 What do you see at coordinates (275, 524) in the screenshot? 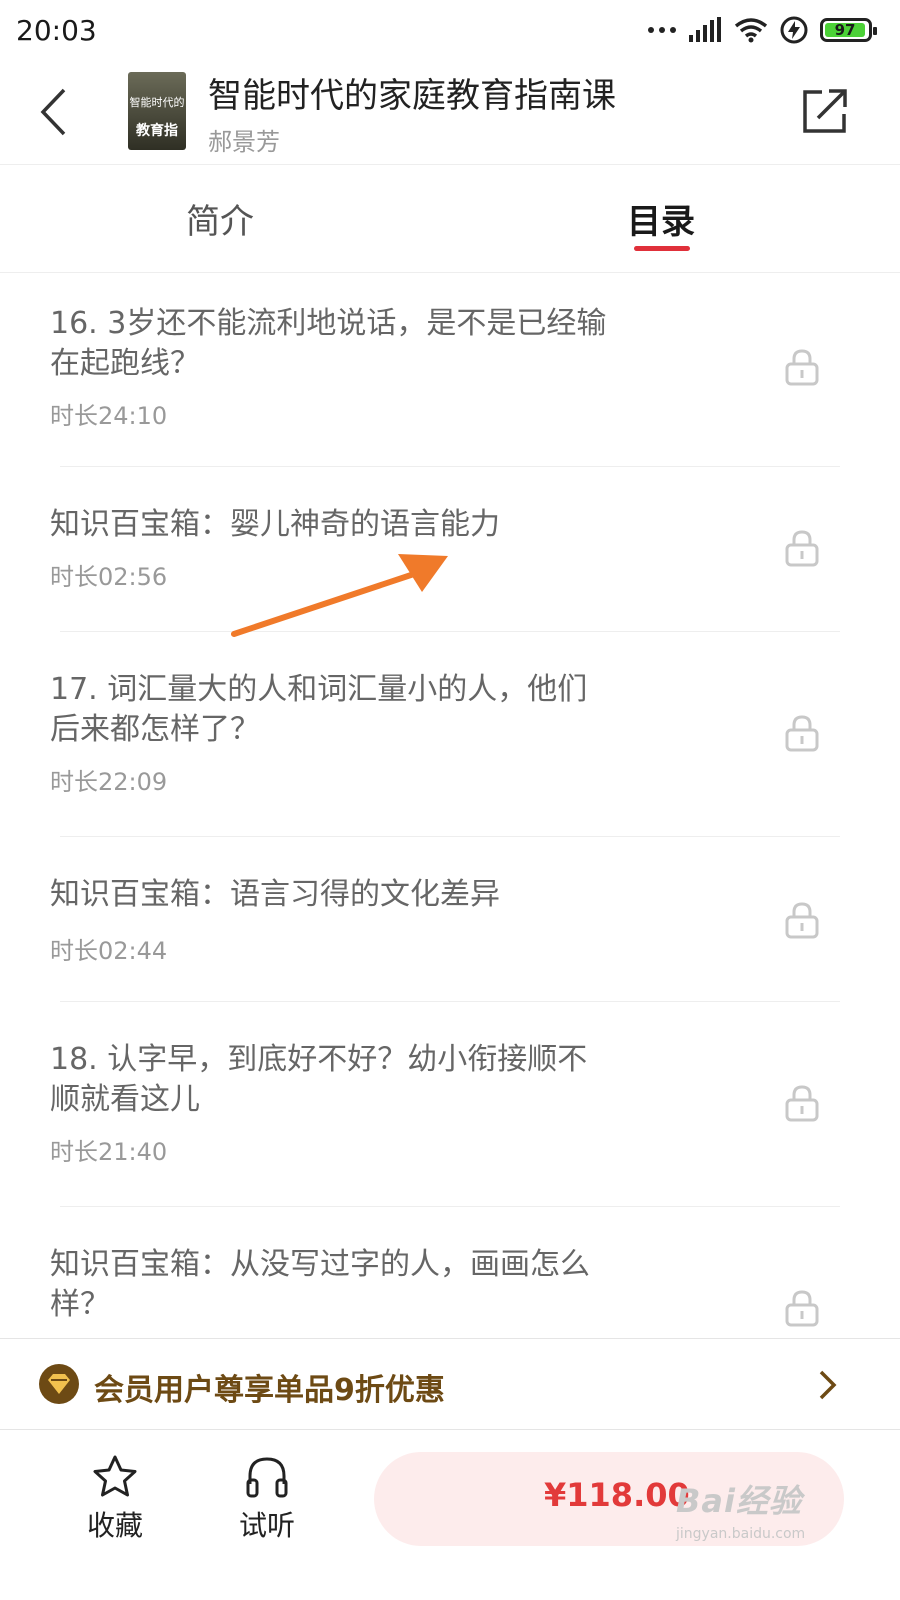
I see `lesson-title: 知识百宝箱：婴儿神奇的语言能力` at bounding box center [275, 524].